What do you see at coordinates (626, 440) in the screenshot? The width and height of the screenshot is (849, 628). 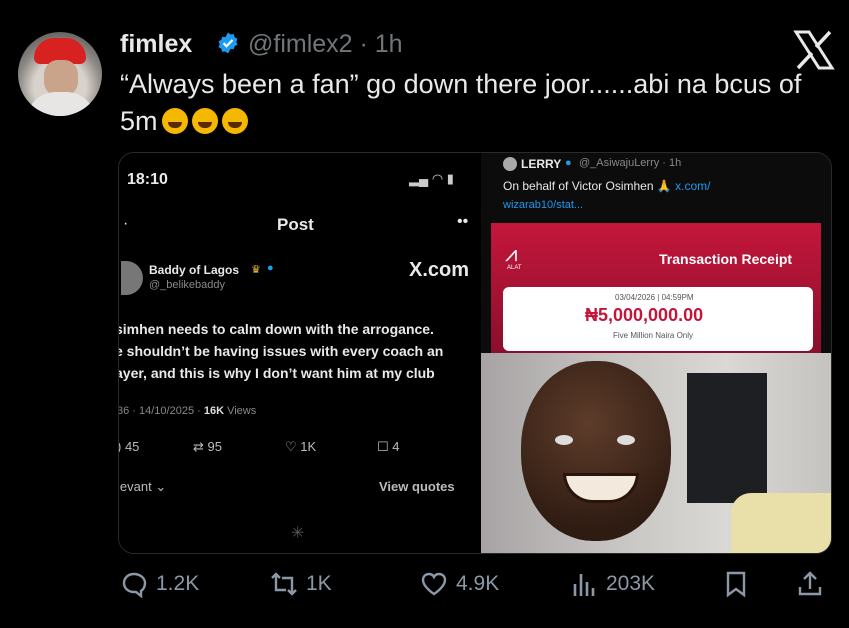 I see `man-eye-right` at bounding box center [626, 440].